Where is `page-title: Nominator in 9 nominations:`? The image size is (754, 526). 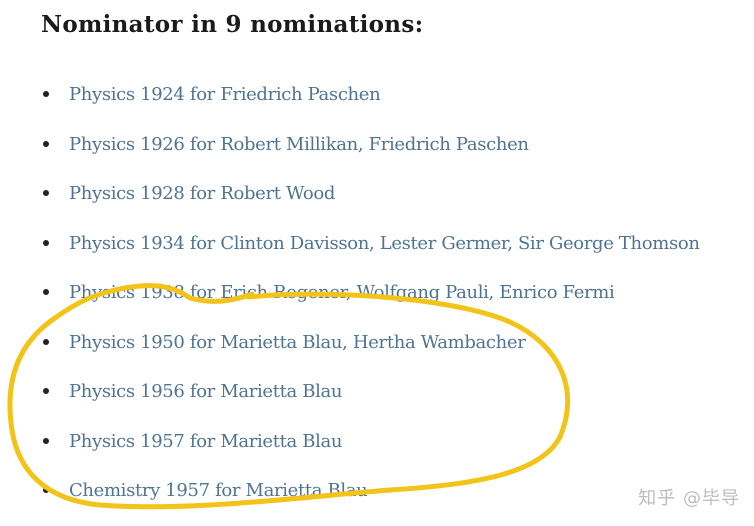 page-title: Nominator in 9 nominations: is located at coordinates (232, 24).